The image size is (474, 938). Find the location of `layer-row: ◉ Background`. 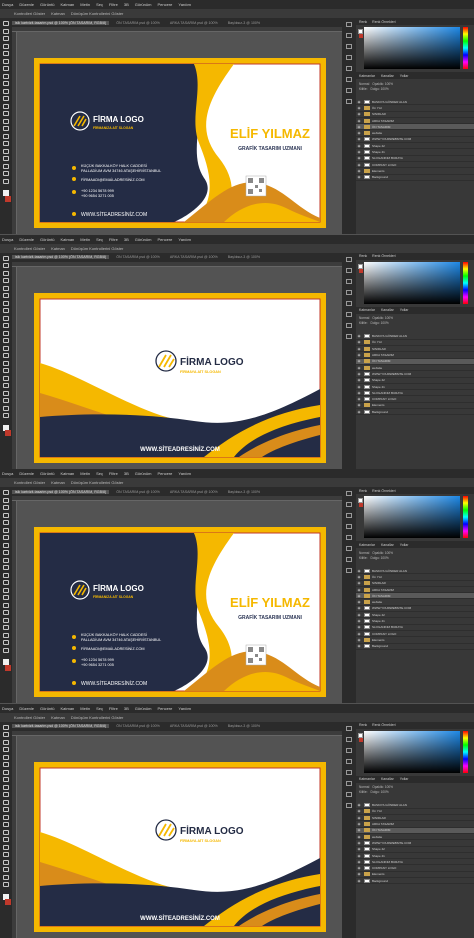

layer-row: ◉ Background is located at coordinates (415, 881).